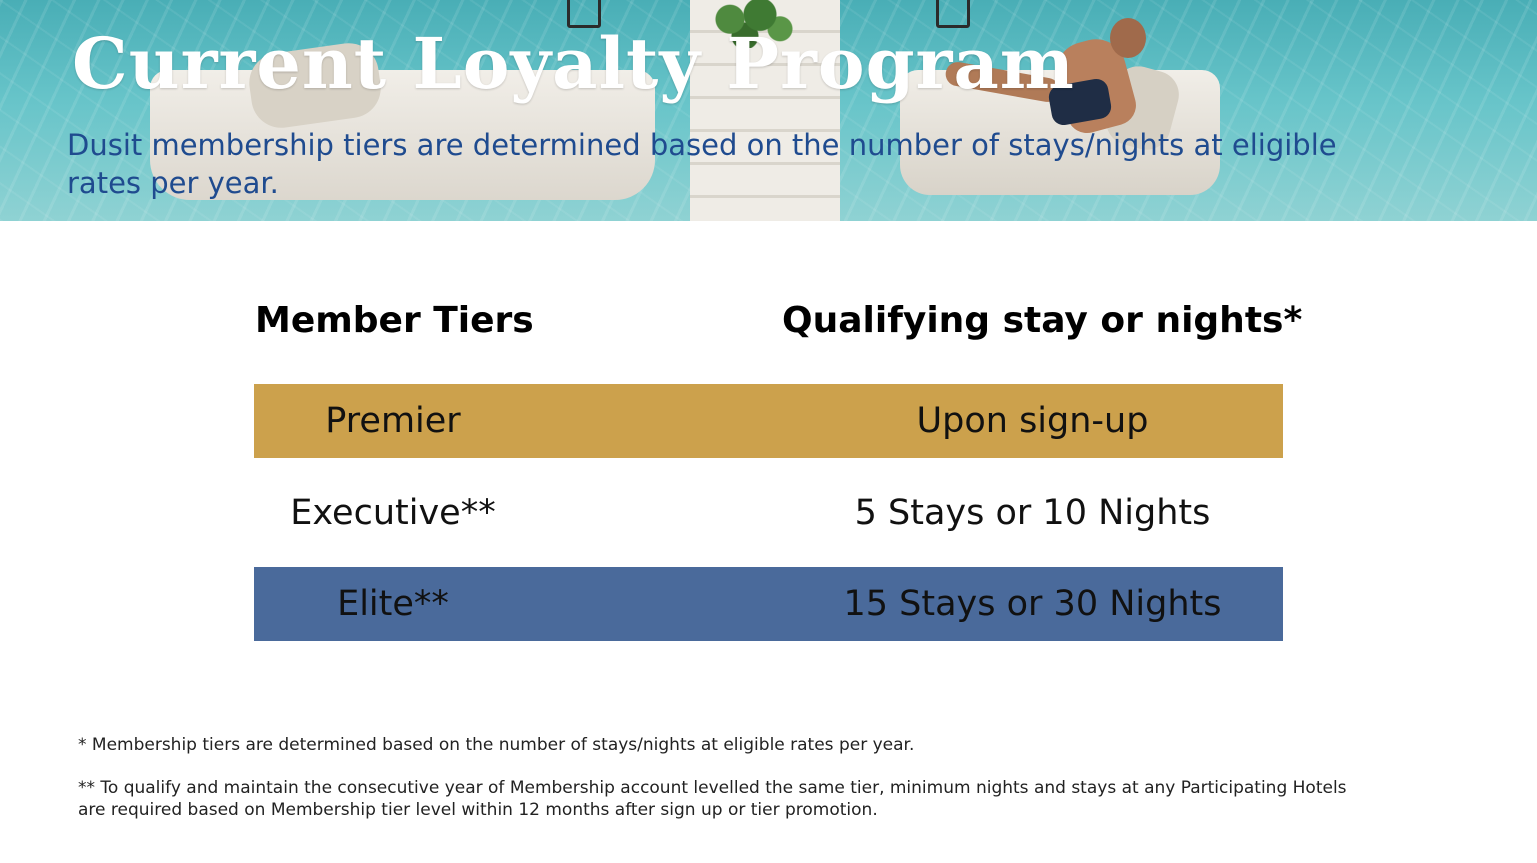  What do you see at coordinates (768, 421) in the screenshot?
I see `table-row-premier: Premier Upon sign-up` at bounding box center [768, 421].